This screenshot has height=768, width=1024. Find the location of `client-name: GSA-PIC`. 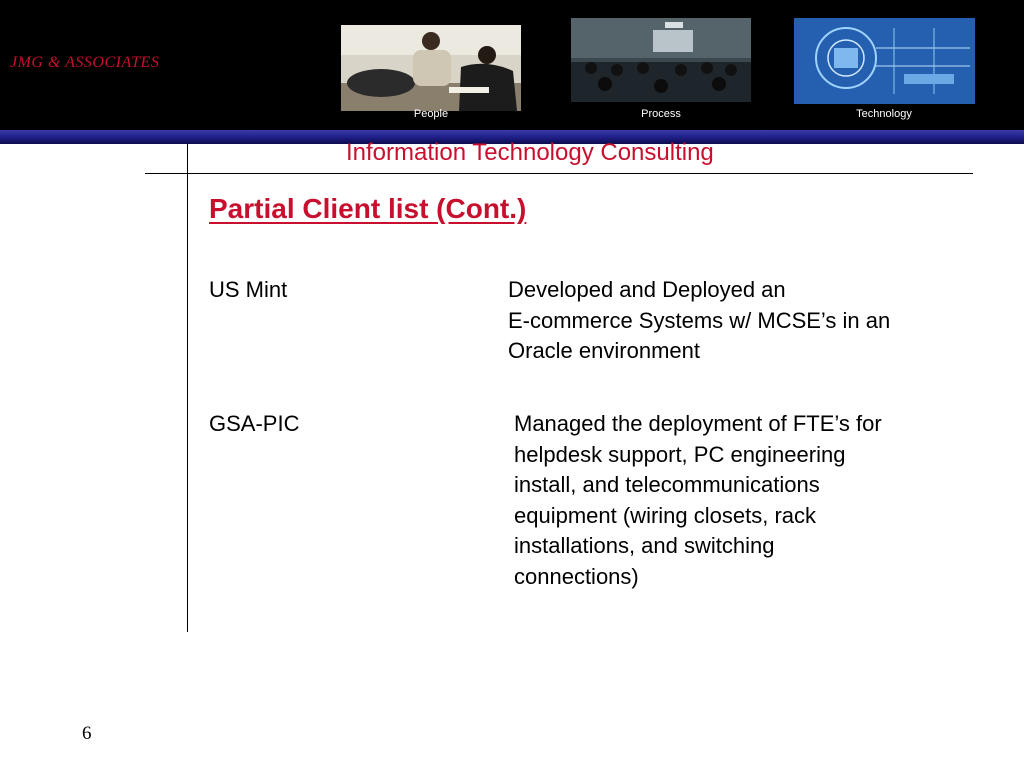

client-name: GSA-PIC is located at coordinates (254, 423).